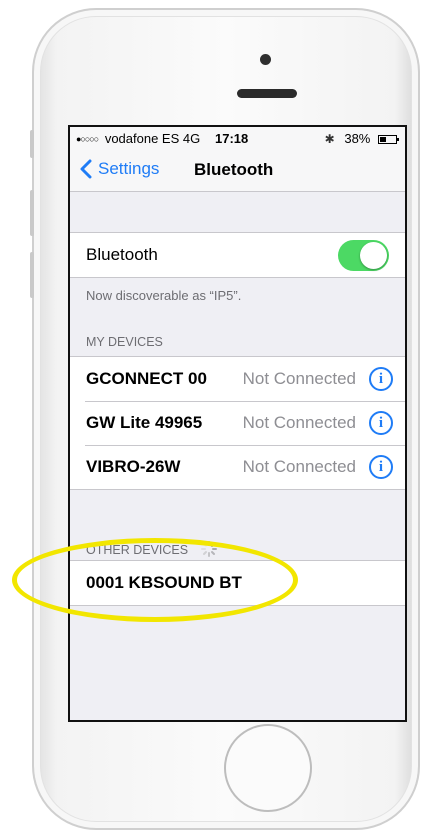  I want to click on my-devices-header: MY DEVICES, so click(124, 342).